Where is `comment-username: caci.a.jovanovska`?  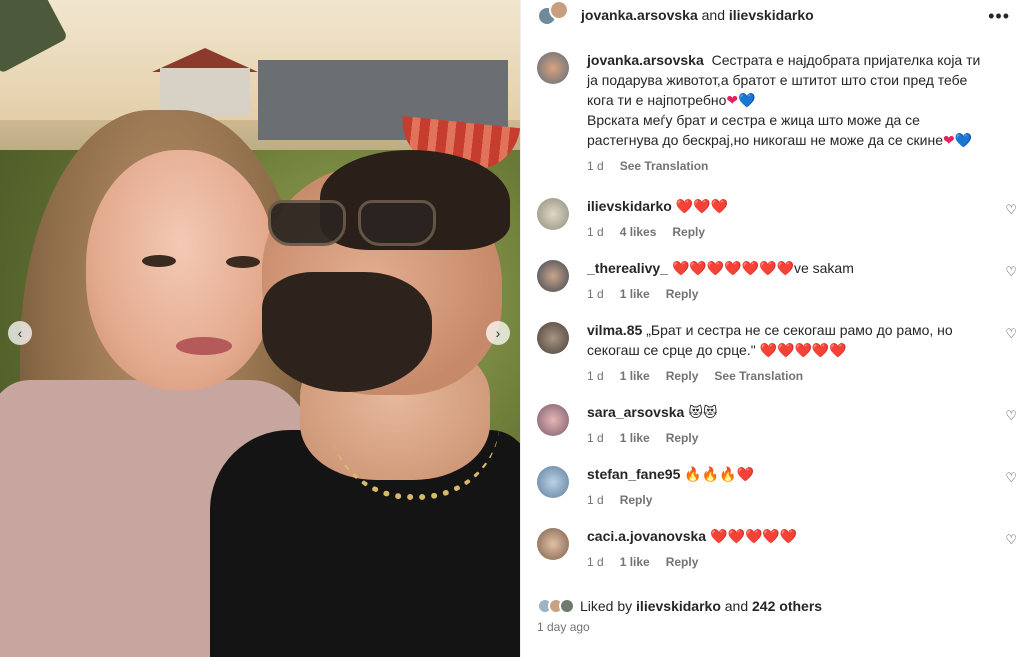
comment-username: caci.a.jovanovska is located at coordinates (646, 536).